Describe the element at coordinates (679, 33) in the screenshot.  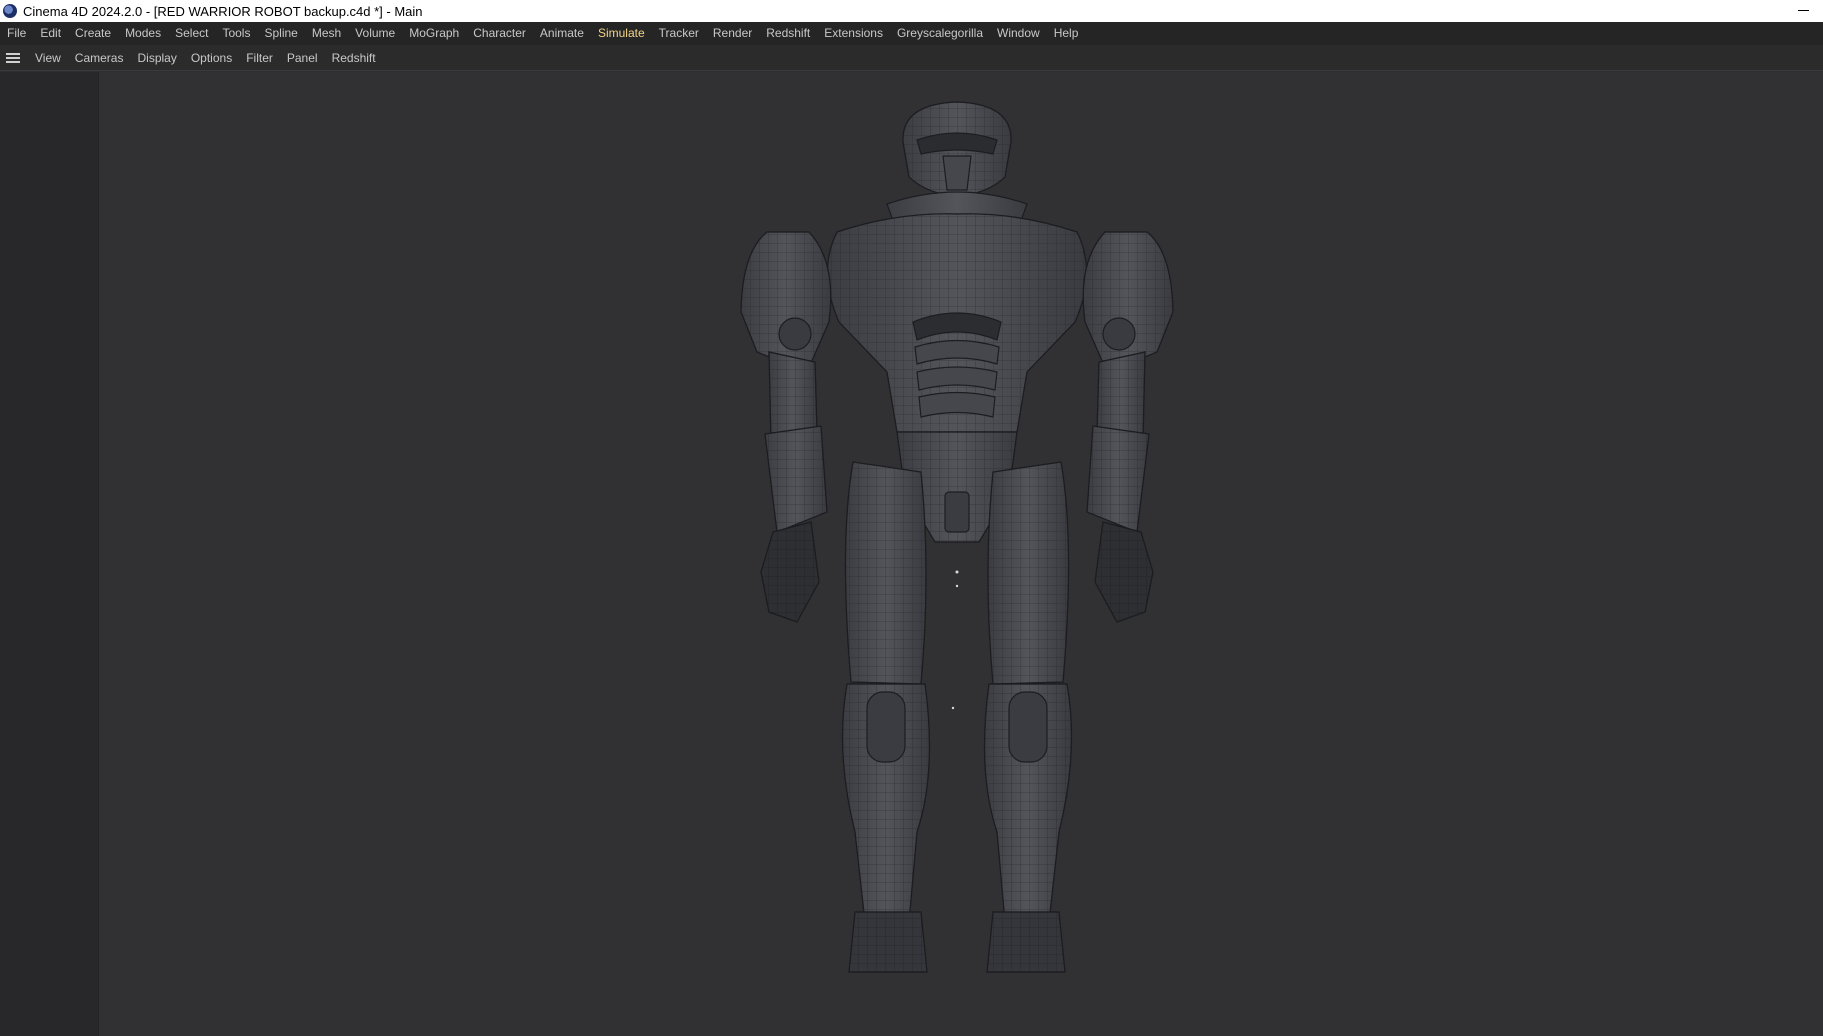
I see `menu-tracker: Tracker` at that location.